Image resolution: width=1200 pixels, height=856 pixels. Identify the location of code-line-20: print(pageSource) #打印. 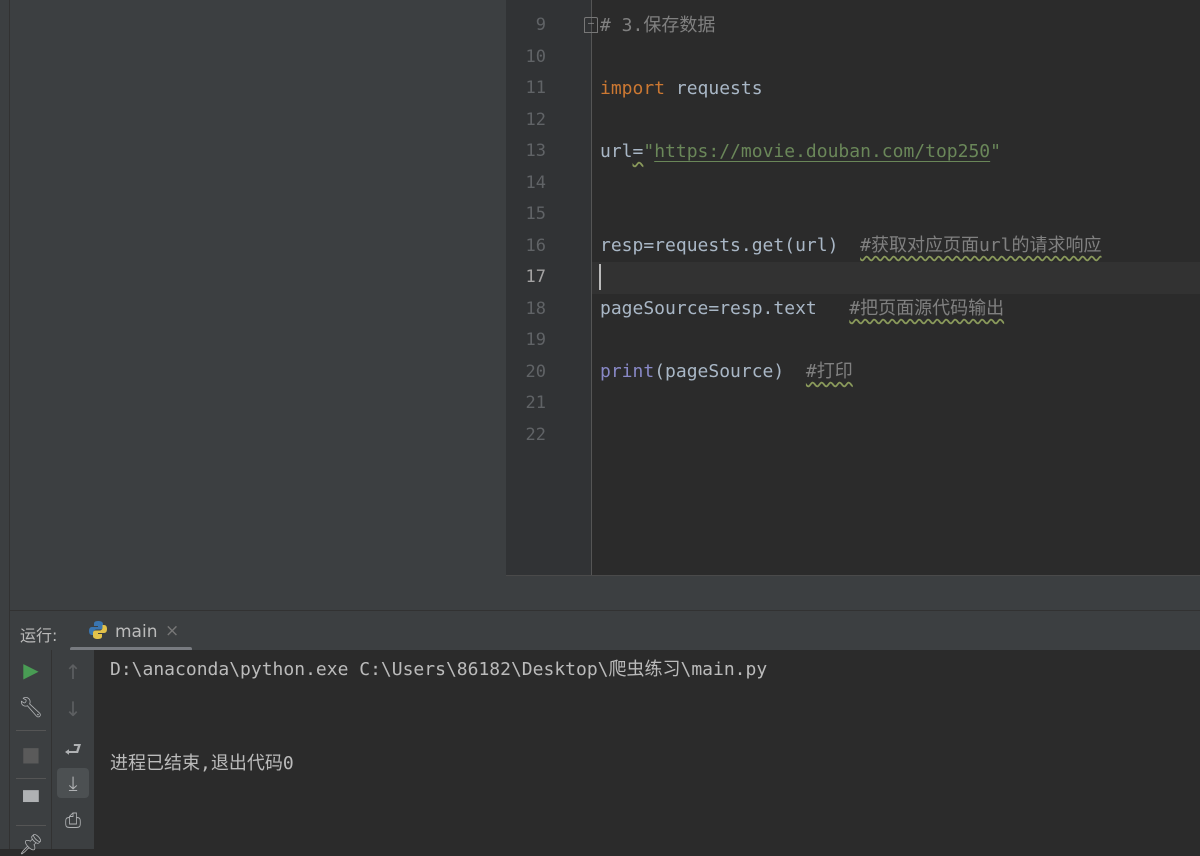
(726, 371).